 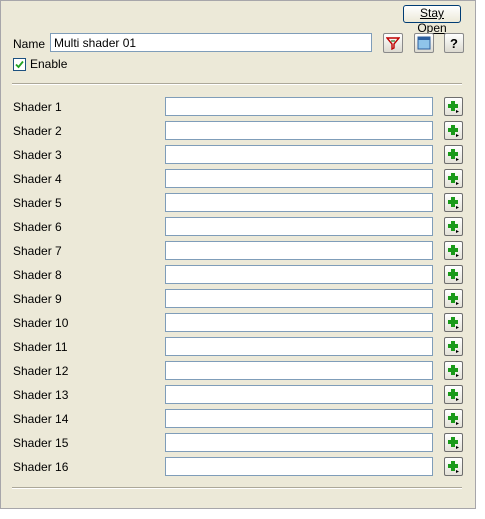 I want to click on shader-row: Shader 11, so click(x=239, y=347).